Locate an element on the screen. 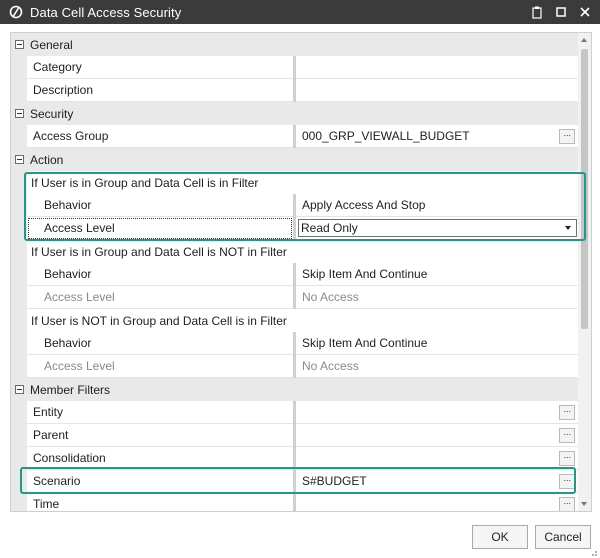 The image size is (600, 558). category-member-filters: Member Filters is located at coordinates (295, 389).